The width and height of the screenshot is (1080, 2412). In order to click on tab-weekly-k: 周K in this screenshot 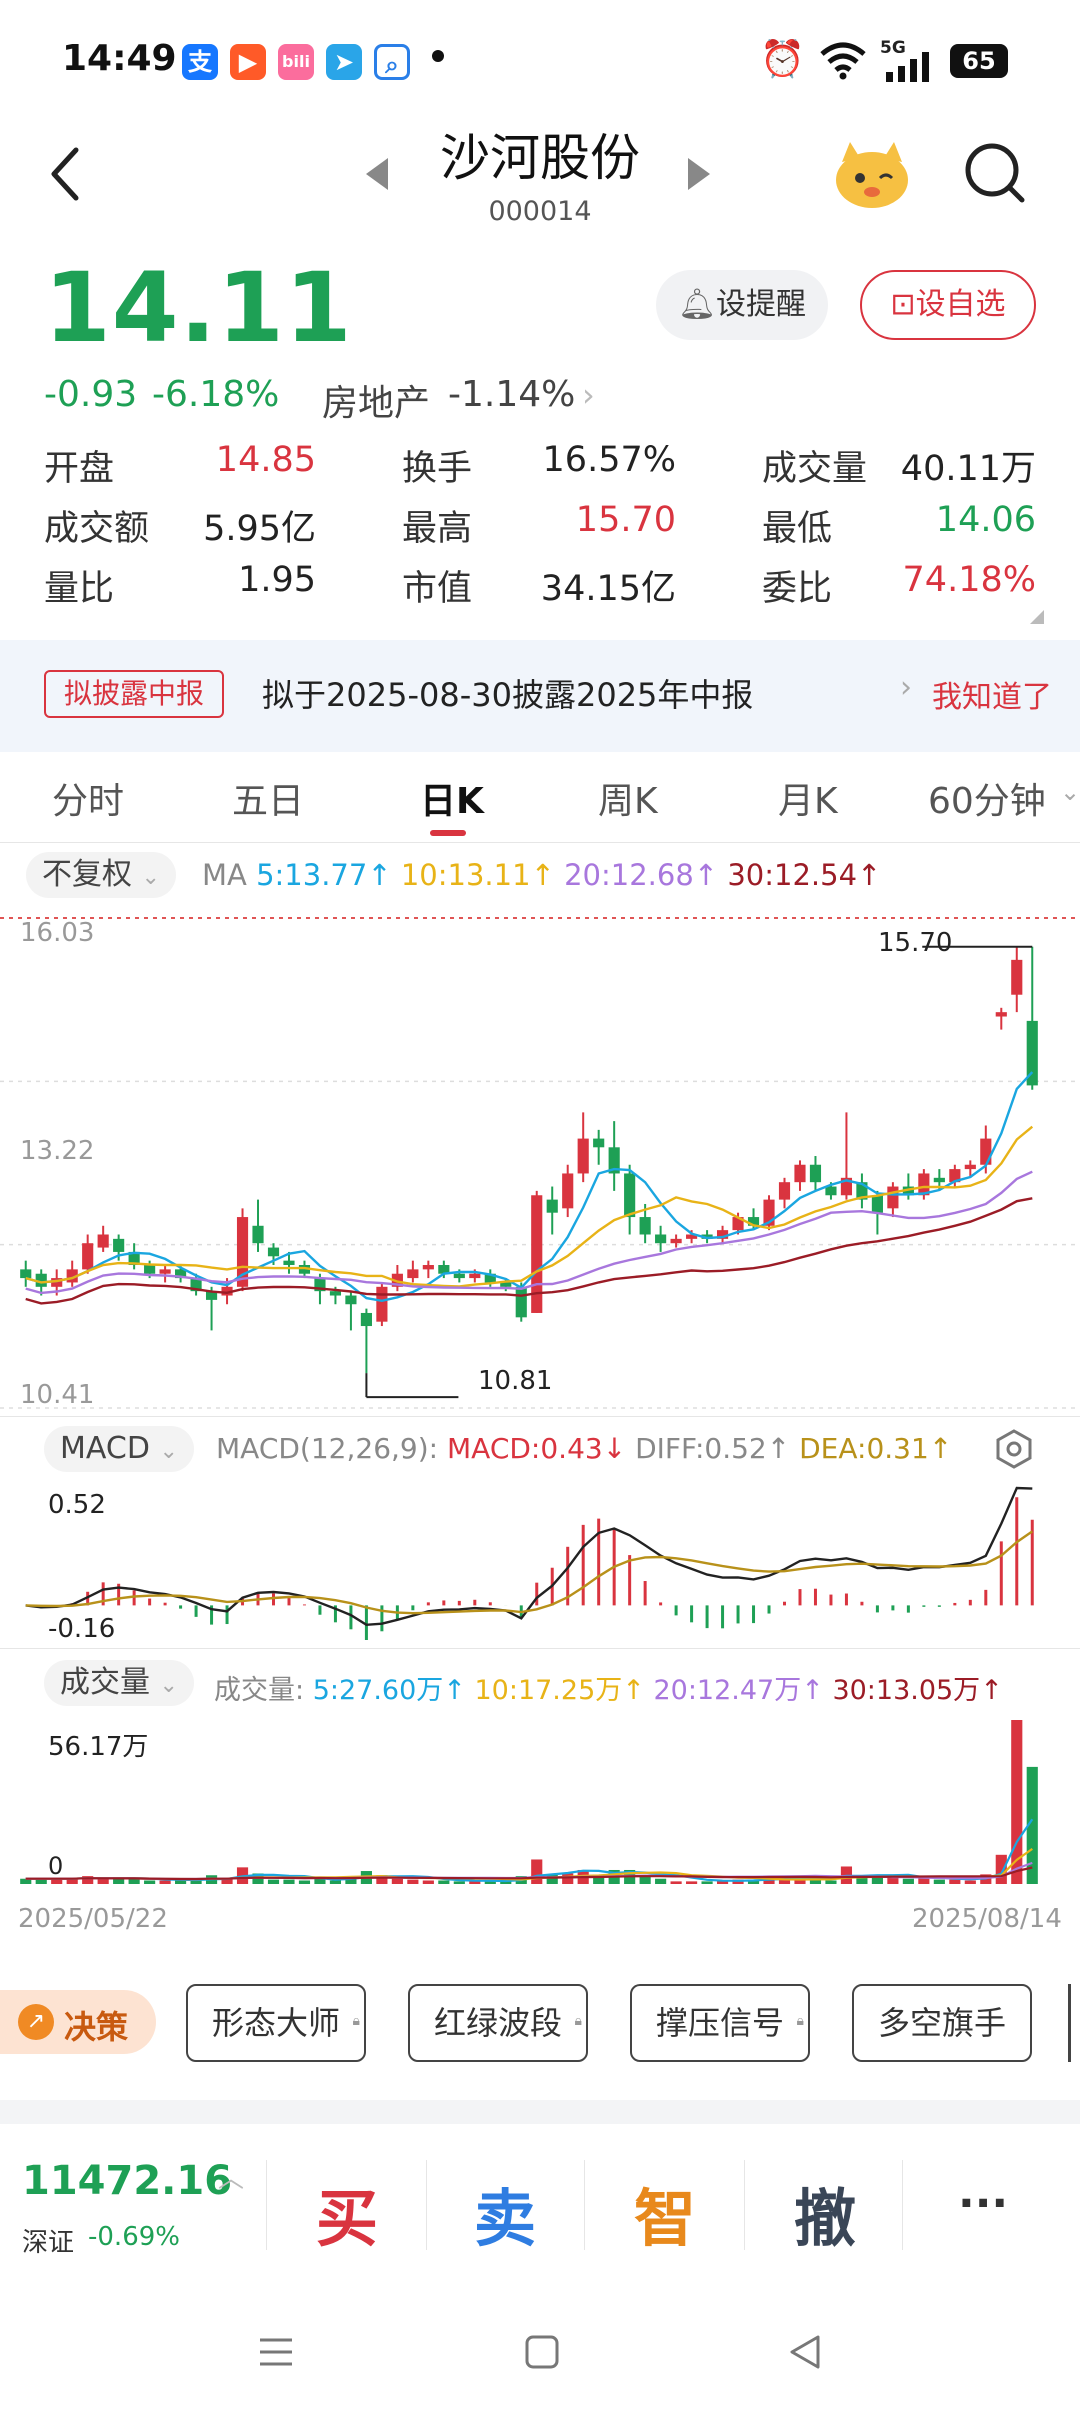, I will do `click(628, 798)`.